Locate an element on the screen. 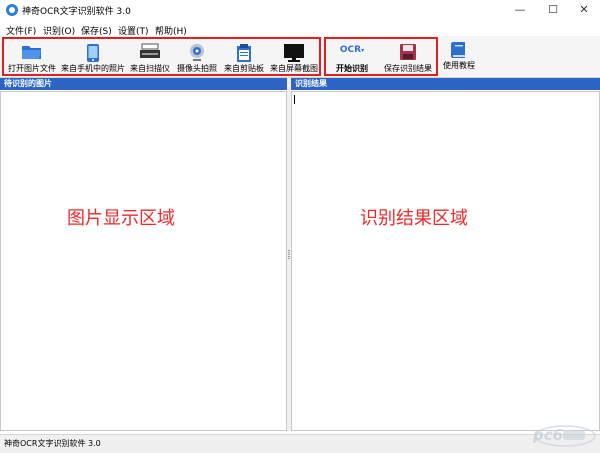  tutorial-button: 使用教程 is located at coordinates (459, 55).